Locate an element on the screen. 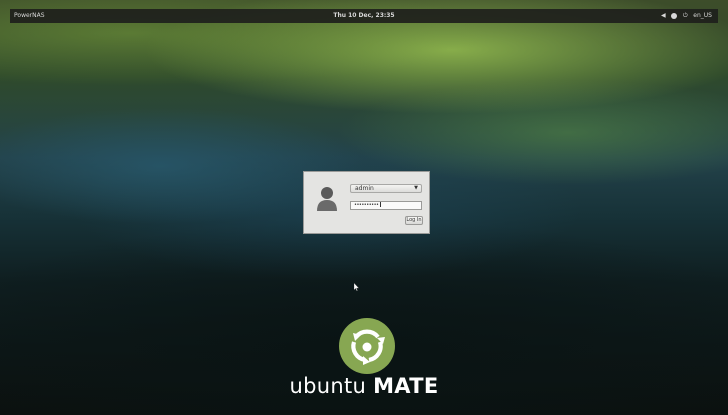 The image size is (728, 415). login-button: Log In is located at coordinates (414, 220).